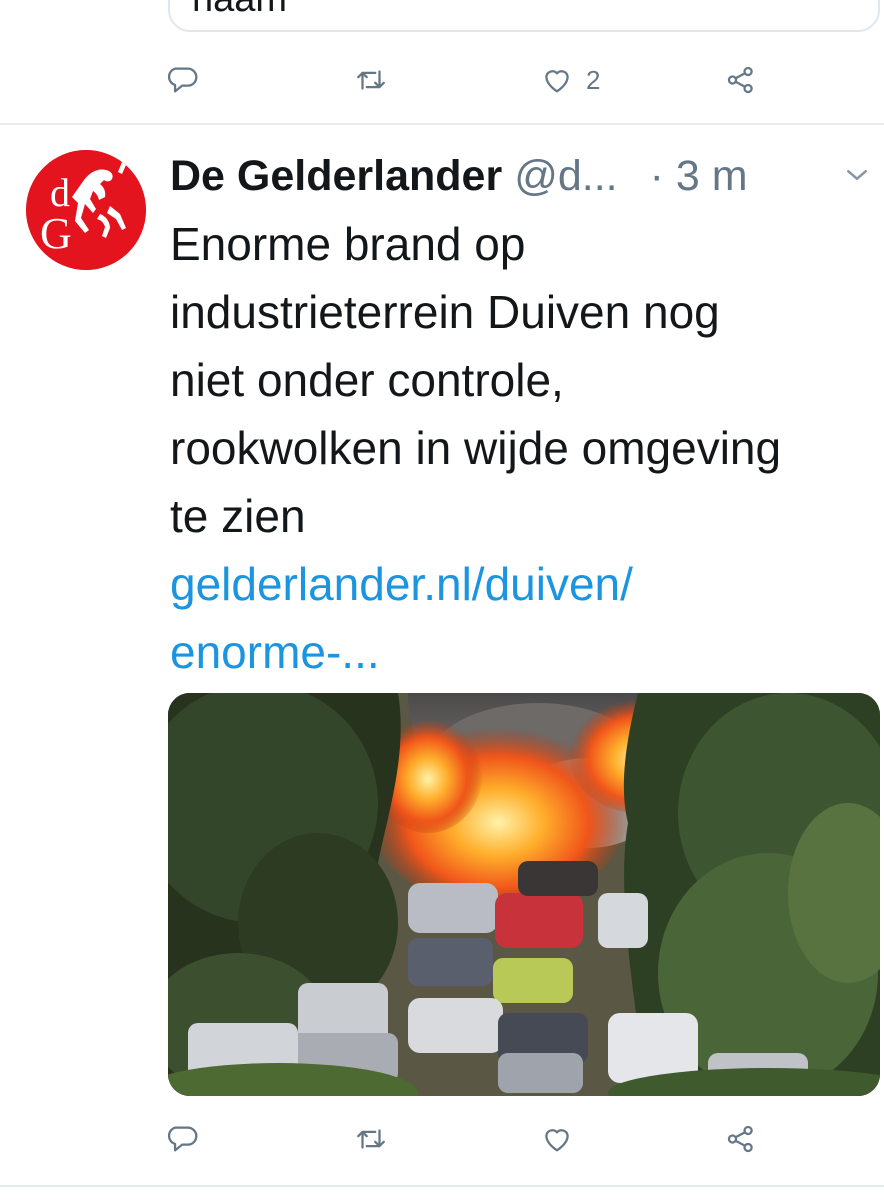 Image resolution: width=884 pixels, height=1200 pixels. What do you see at coordinates (468, 80) in the screenshot?
I see `previous-tweet-action-bar: 2` at bounding box center [468, 80].